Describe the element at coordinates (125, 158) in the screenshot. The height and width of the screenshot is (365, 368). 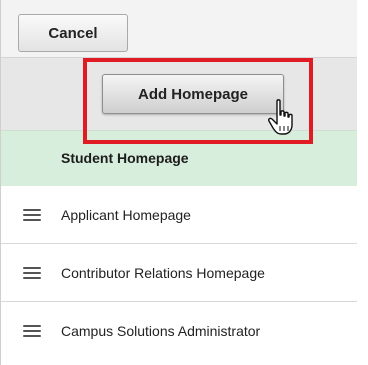
I see `selected-homepage-label: Student Homepage` at that location.